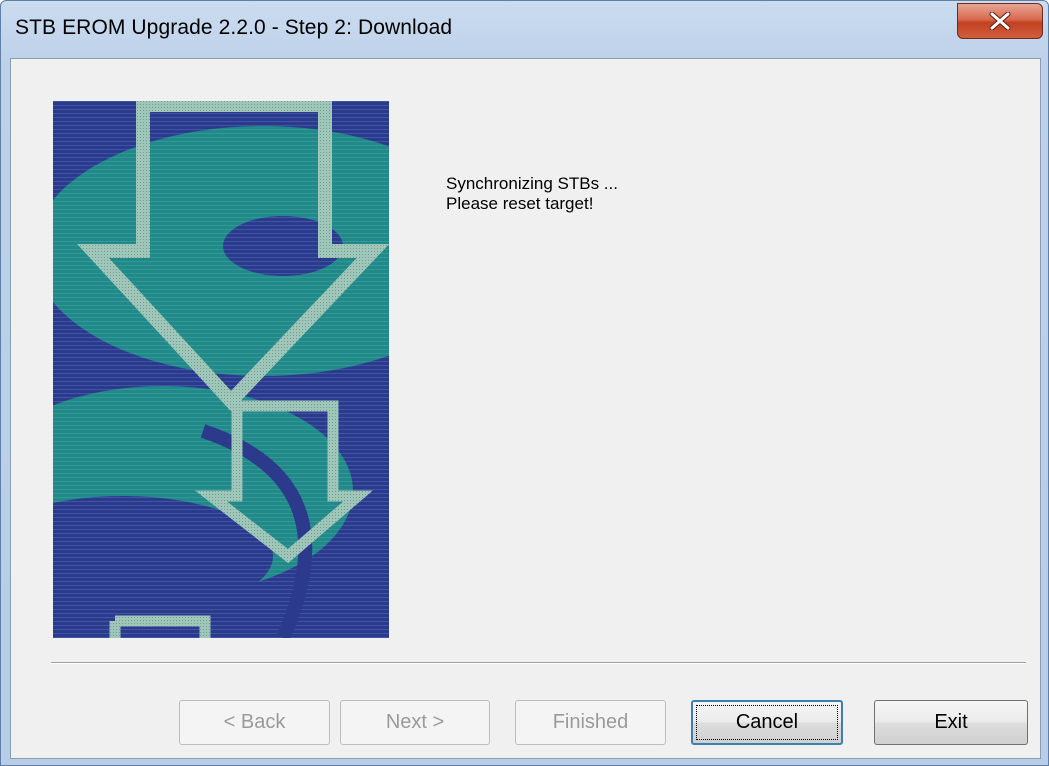  What do you see at coordinates (520, 203) in the screenshot?
I see `status-line-reset: Please reset target!` at bounding box center [520, 203].